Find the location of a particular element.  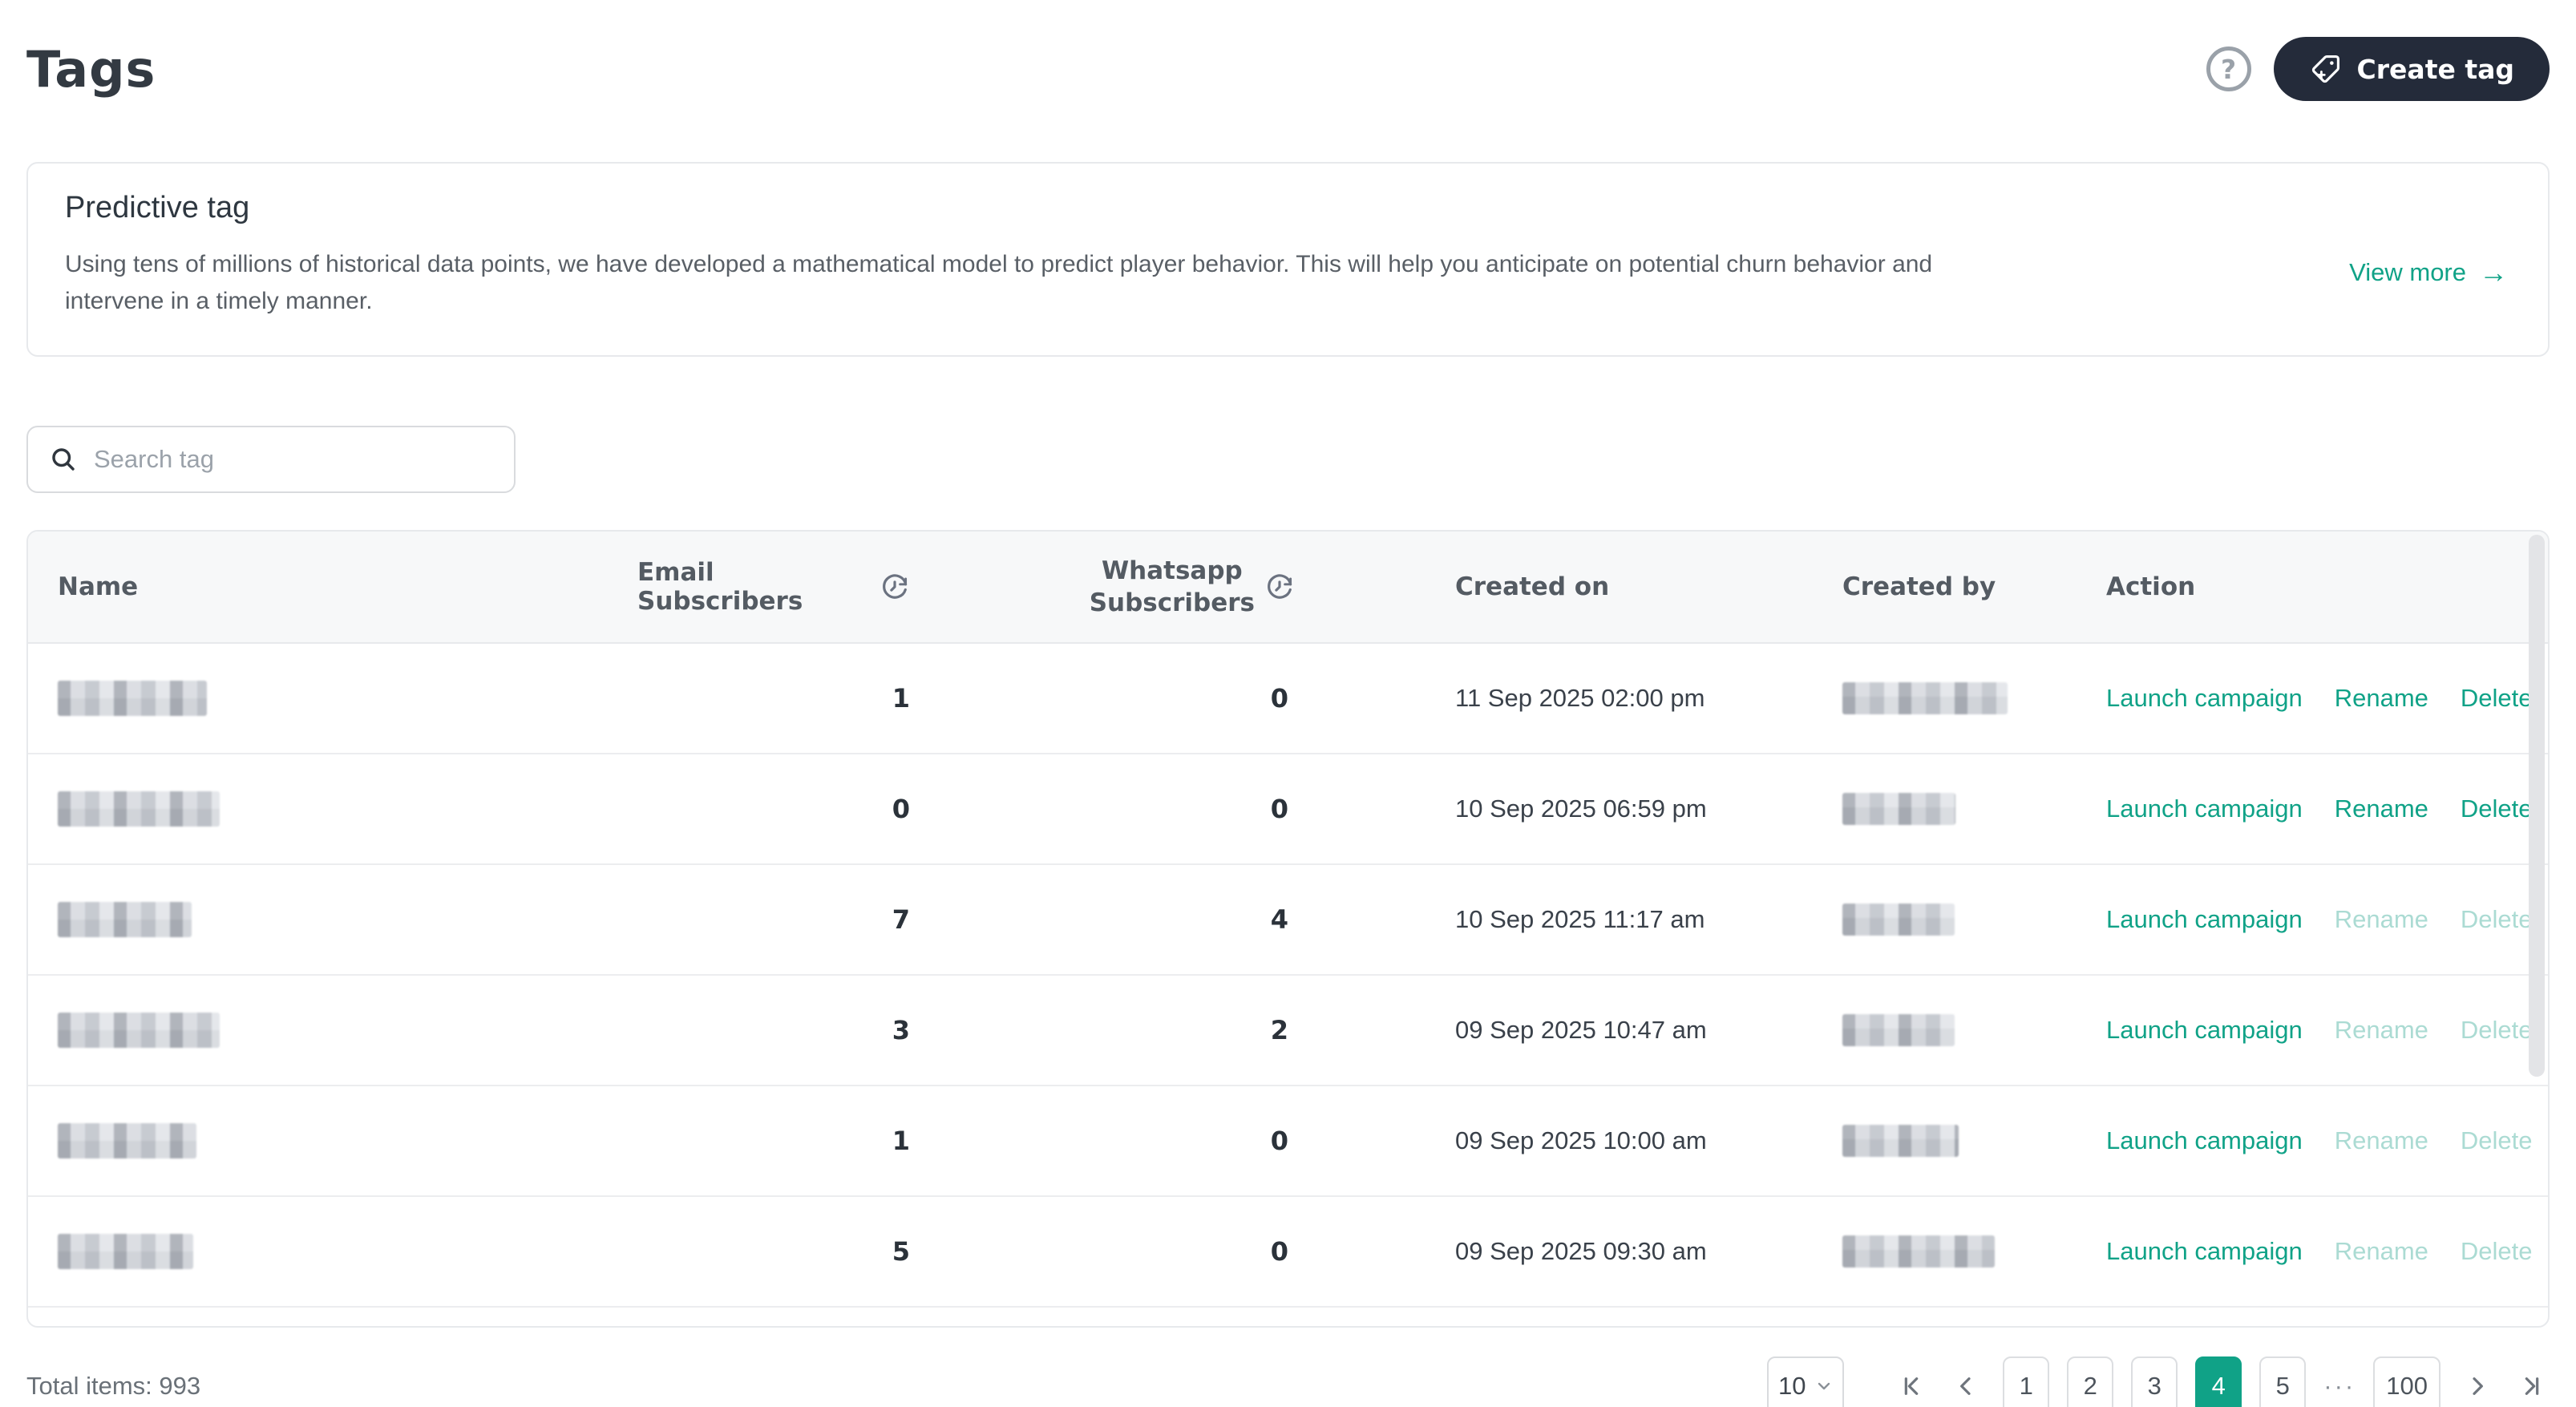

column-header-email-subscribers: Email Subscribers is located at coordinates (773, 587).